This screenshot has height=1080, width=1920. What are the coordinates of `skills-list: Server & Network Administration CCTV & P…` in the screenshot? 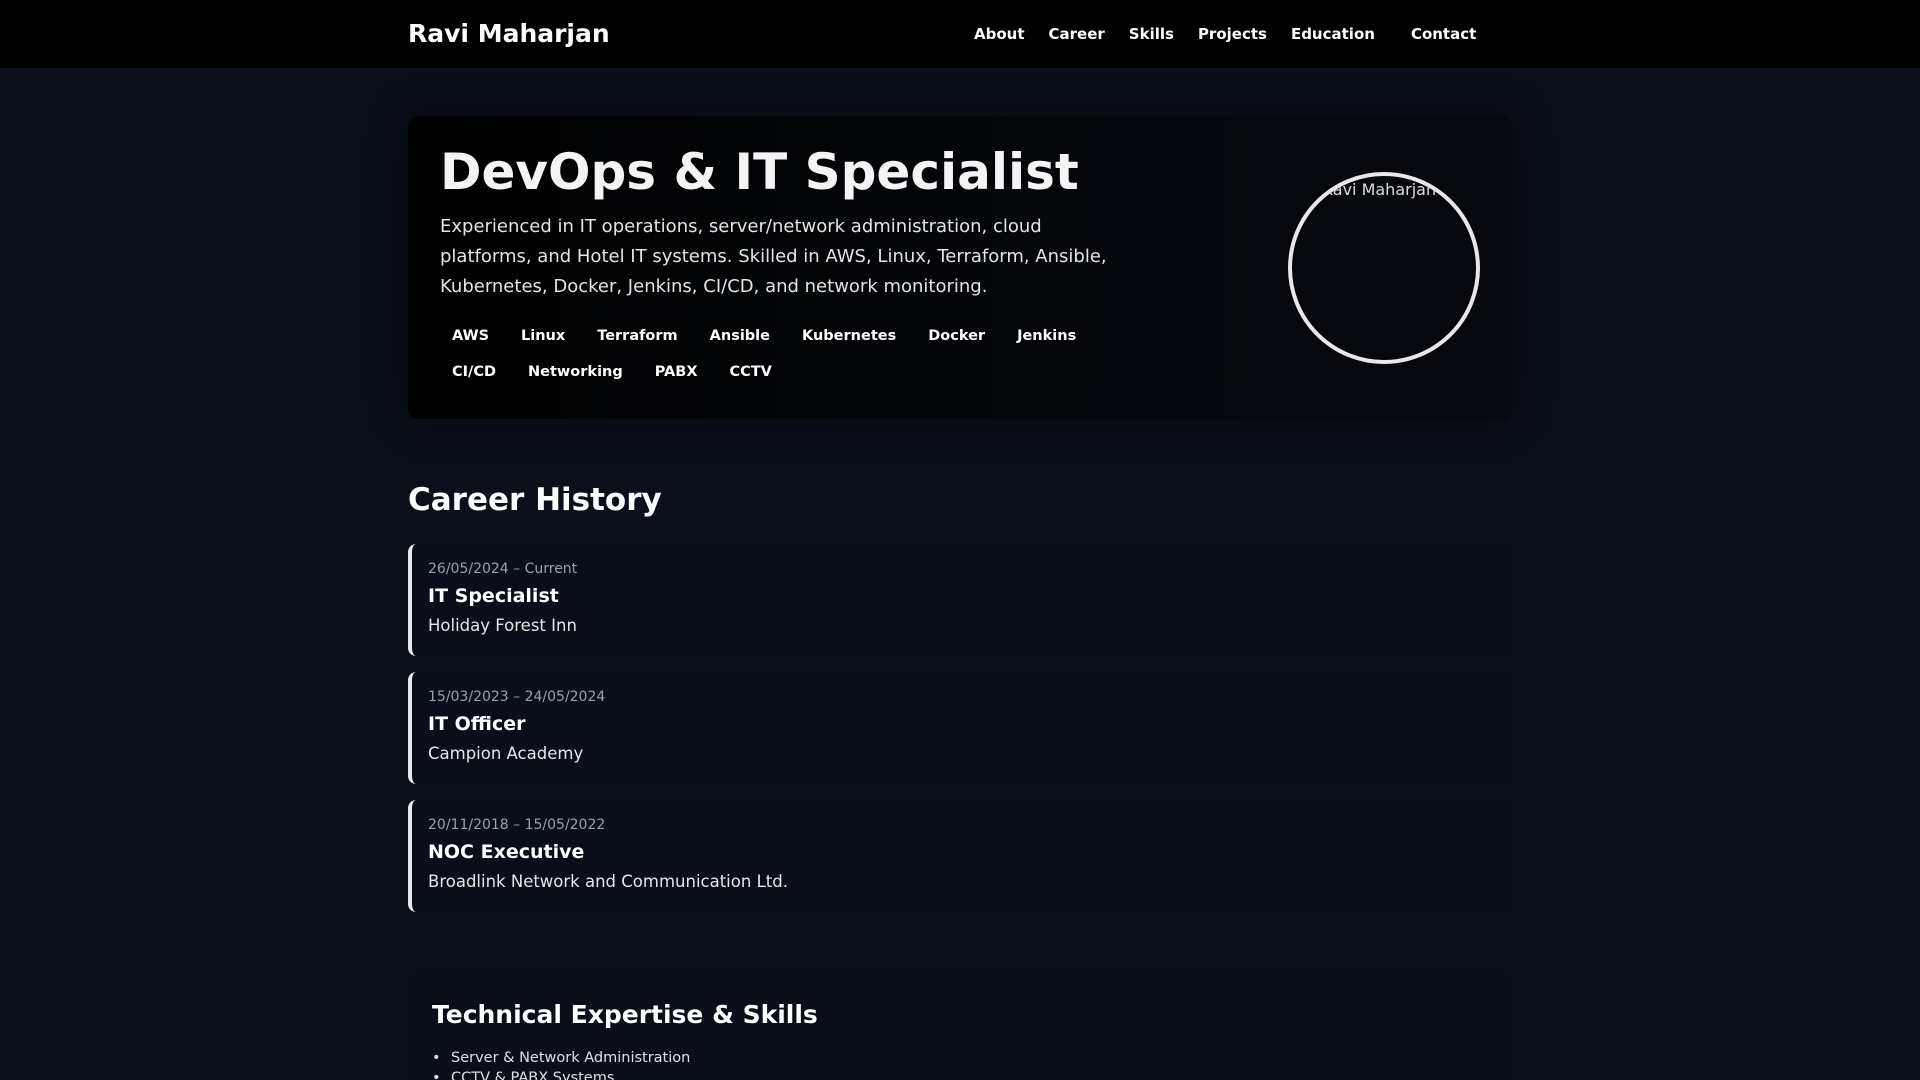 It's located at (561, 1064).